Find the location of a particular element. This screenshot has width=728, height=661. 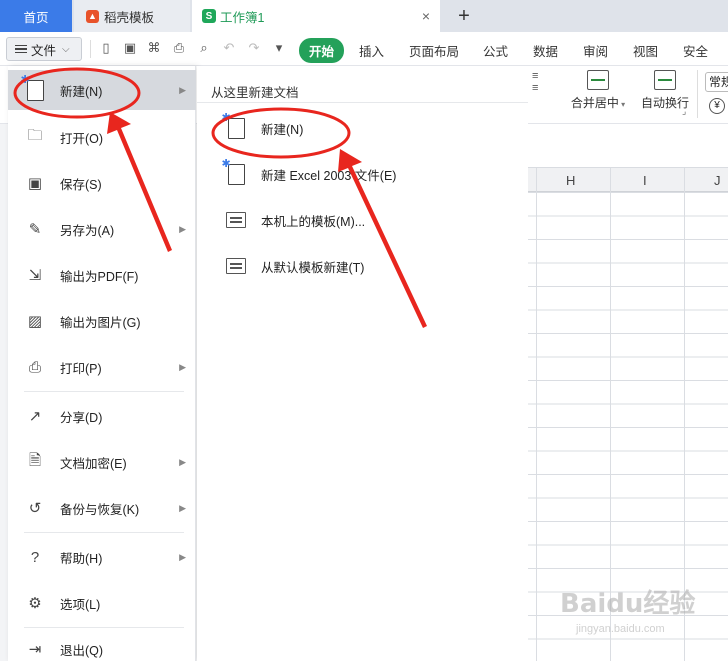

menu-item-share: ↗ 分享(D) is located at coordinates (102, 416).